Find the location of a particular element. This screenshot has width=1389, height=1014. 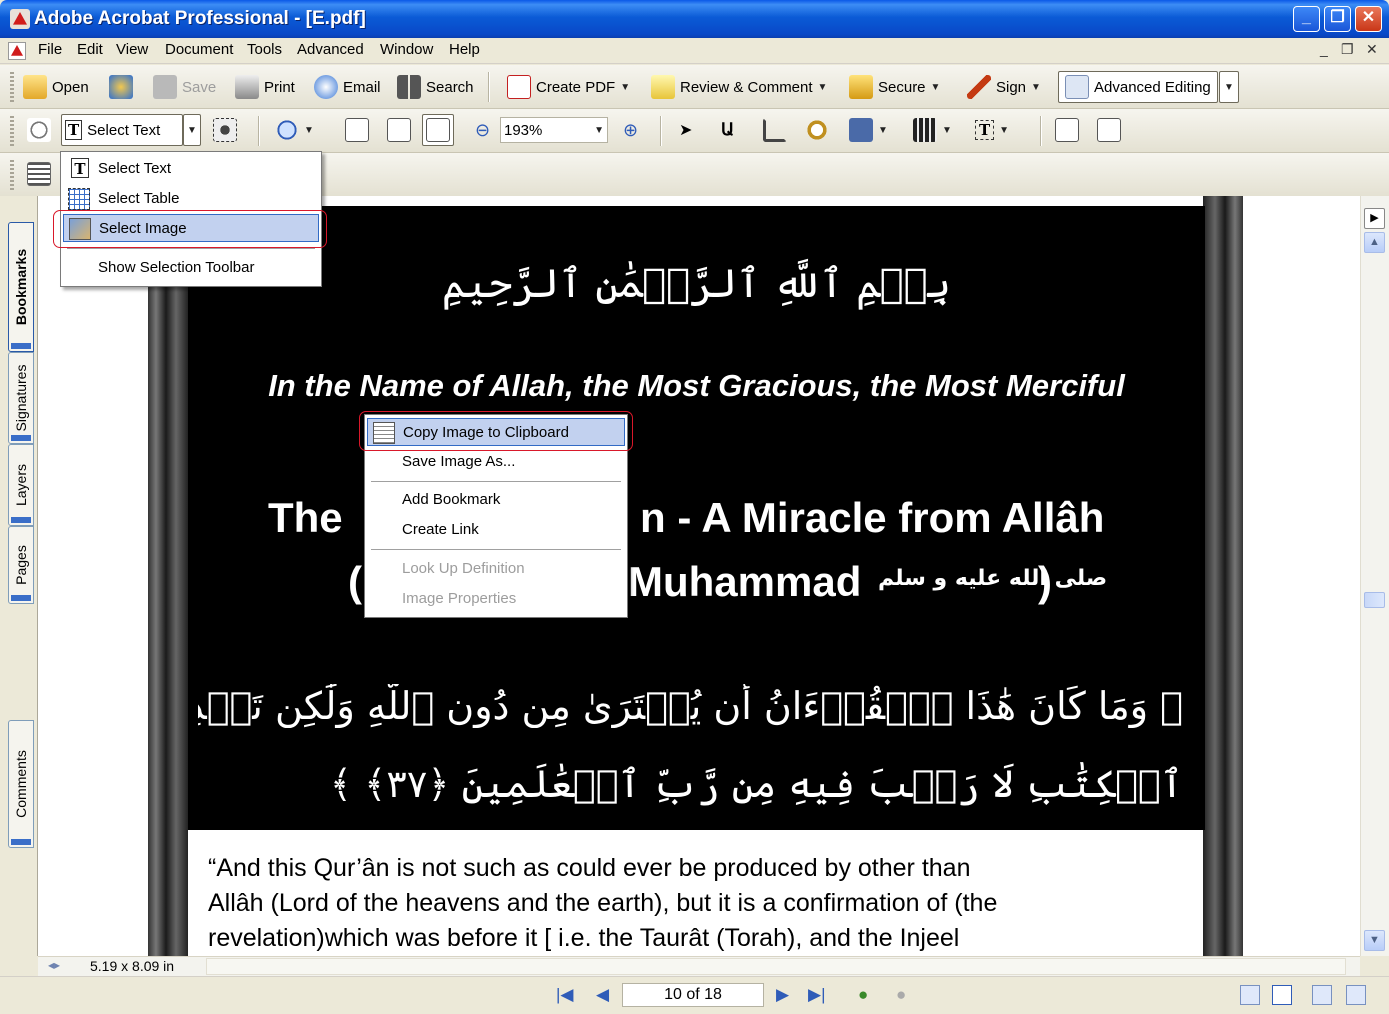

scroll-down-button: ▼ is located at coordinates (1374, 940).